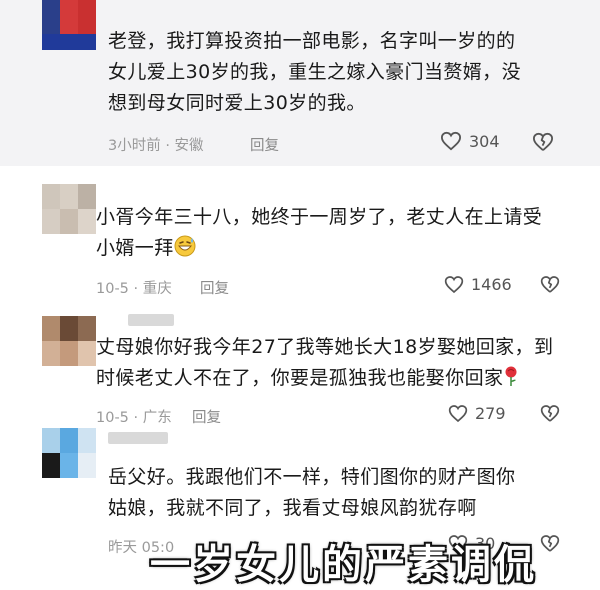  What do you see at coordinates (343, 565) in the screenshot?
I see `video-subtitle: 一岁女儿的严素调侃` at bounding box center [343, 565].